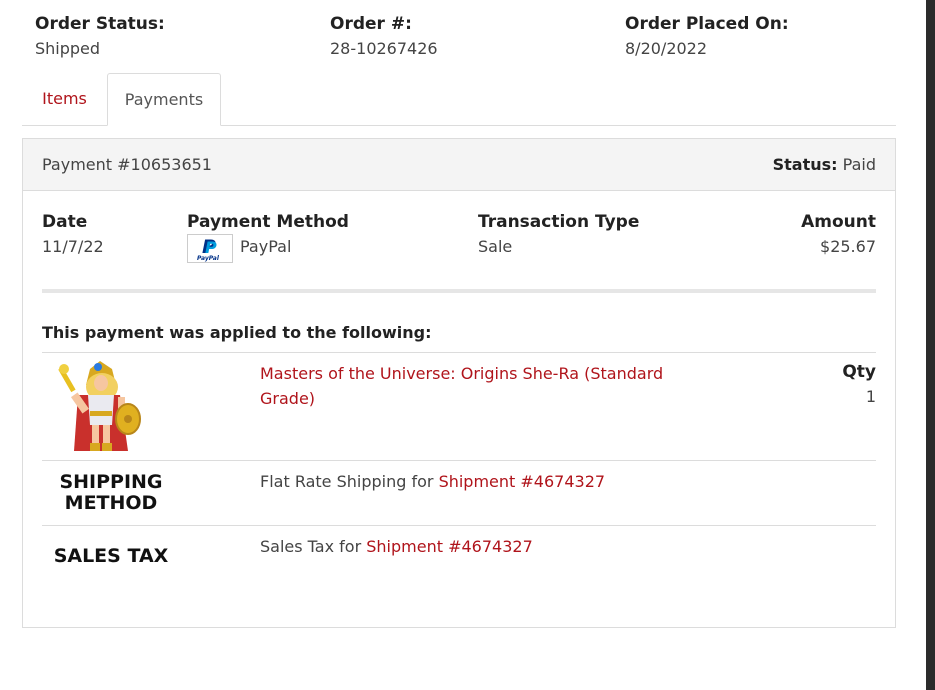 This screenshot has height=690, width=935. What do you see at coordinates (707, 37) in the screenshot?
I see `order-placed: Order Placed On: 8/20/2022` at bounding box center [707, 37].